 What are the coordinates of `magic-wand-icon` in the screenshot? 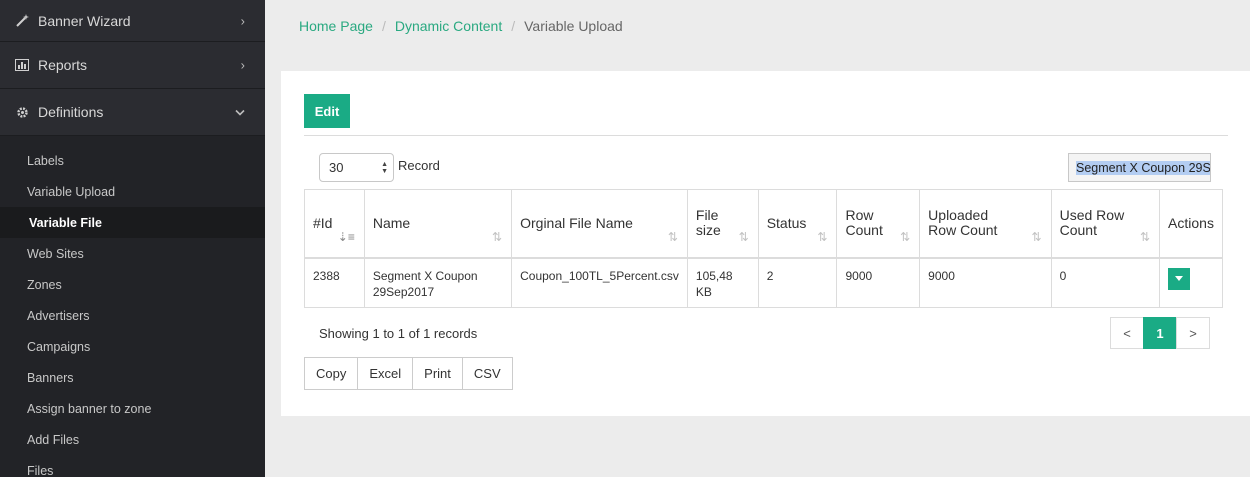 It's located at (22, 21).